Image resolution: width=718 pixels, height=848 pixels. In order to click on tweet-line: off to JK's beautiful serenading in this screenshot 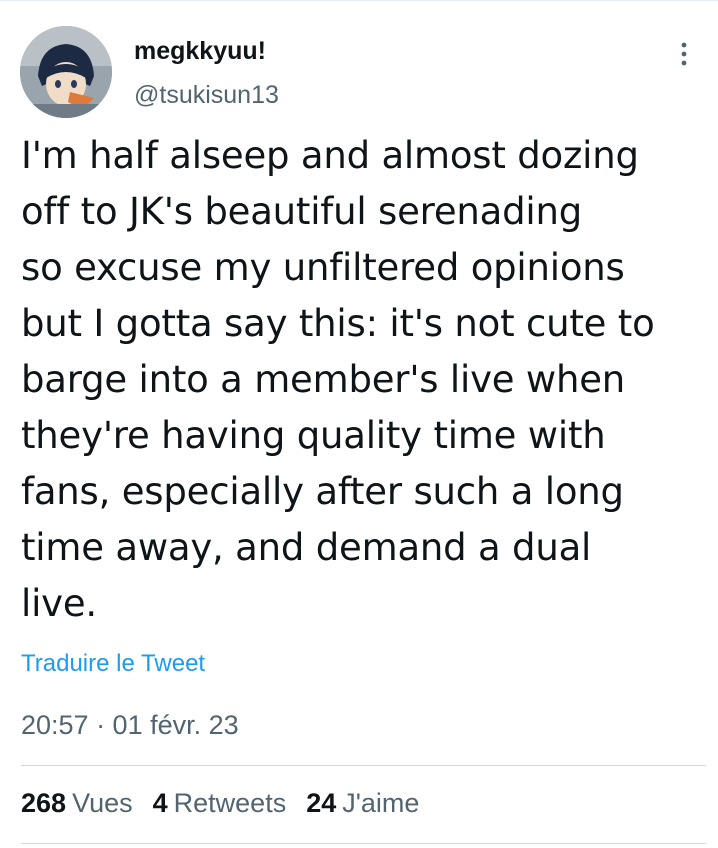, I will do `click(302, 211)`.